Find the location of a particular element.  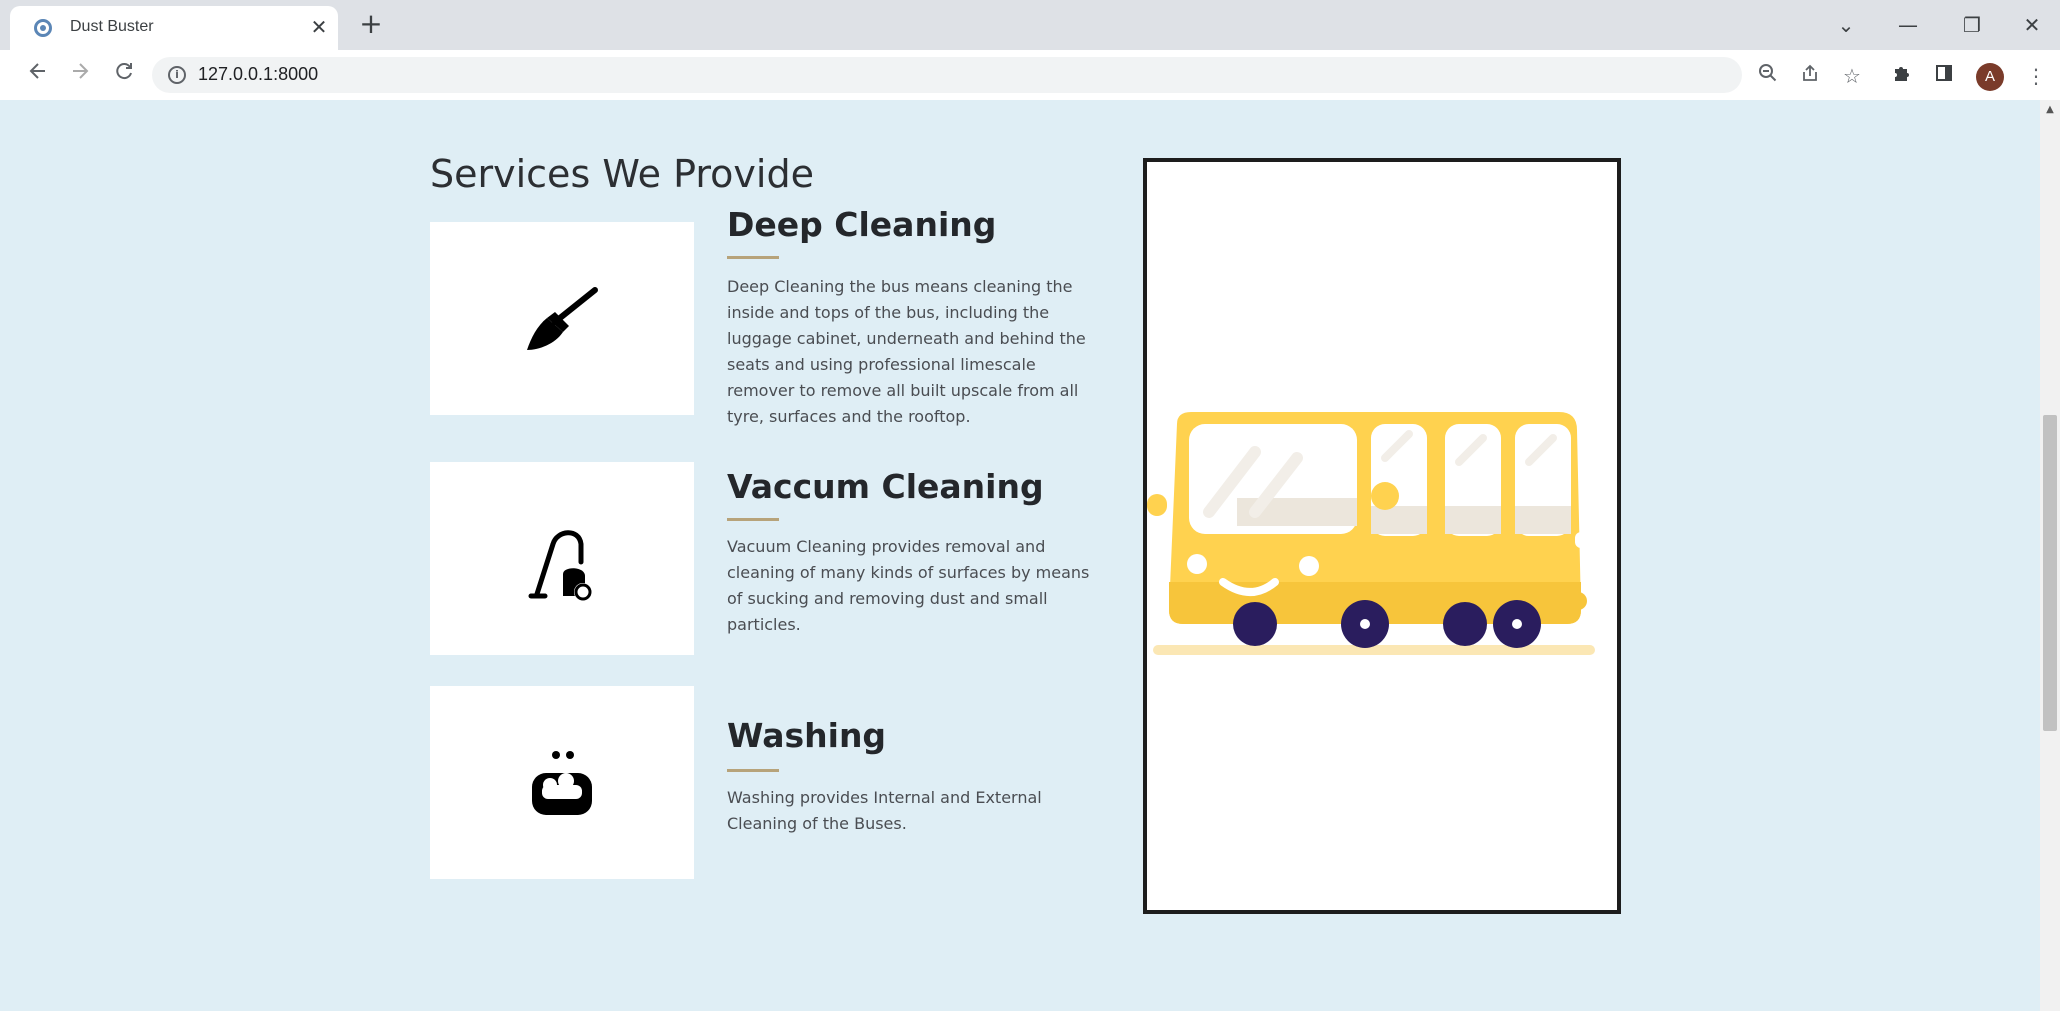

browser-menu-icon: ⋮ is located at coordinates (2036, 76).